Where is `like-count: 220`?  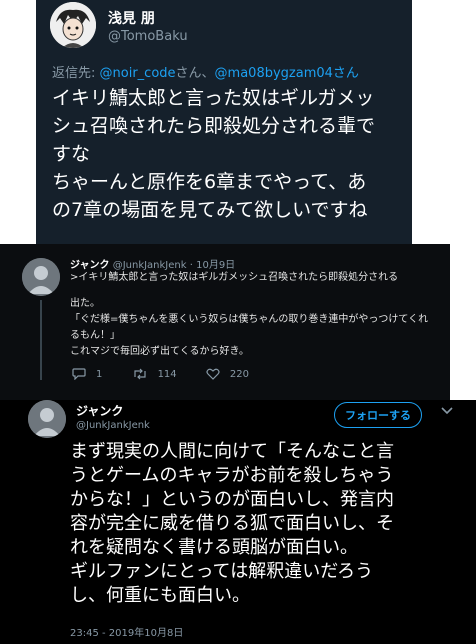 like-count: 220 is located at coordinates (239, 374).